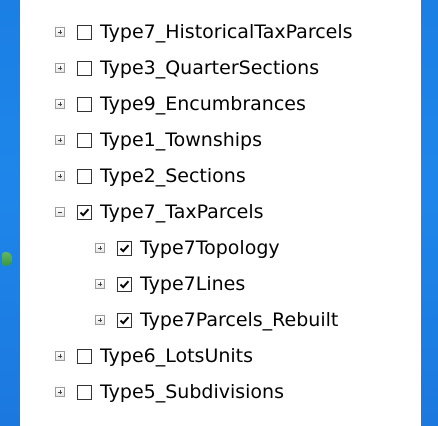 This screenshot has height=426, width=438. I want to click on layer-tree-item: Type1_Townships, so click(220, 140).